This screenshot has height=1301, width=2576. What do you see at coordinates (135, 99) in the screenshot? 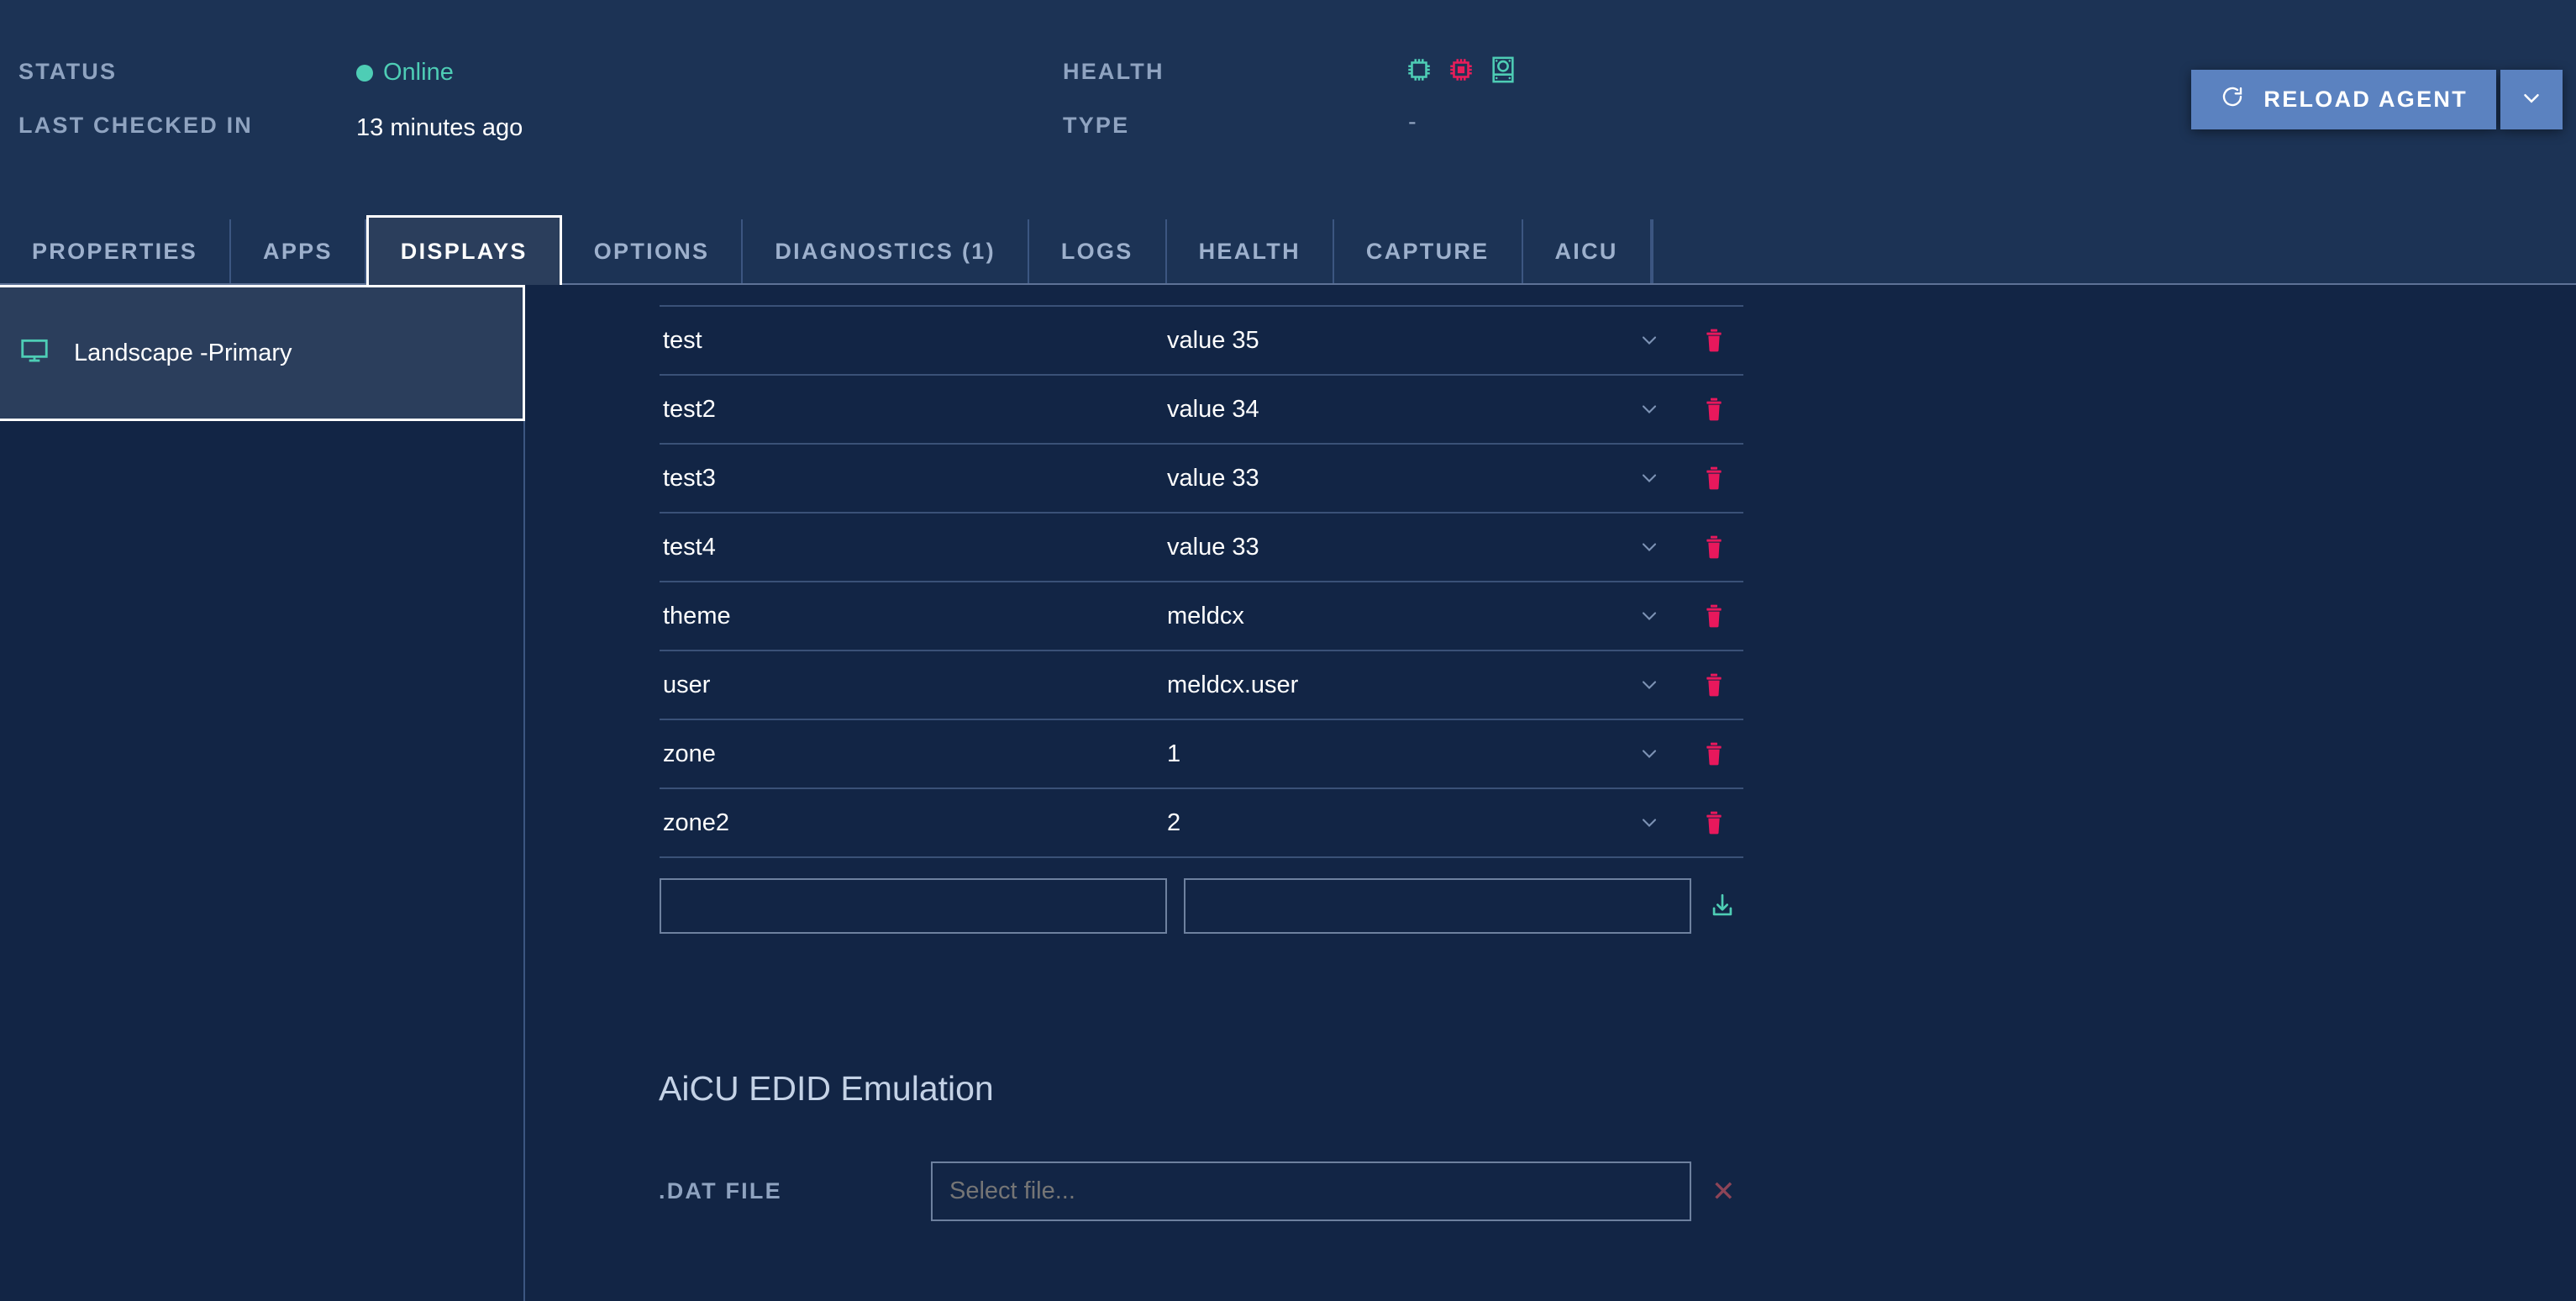
I see `header-labels-left: STATUS LAST CHECKED IN` at bounding box center [135, 99].